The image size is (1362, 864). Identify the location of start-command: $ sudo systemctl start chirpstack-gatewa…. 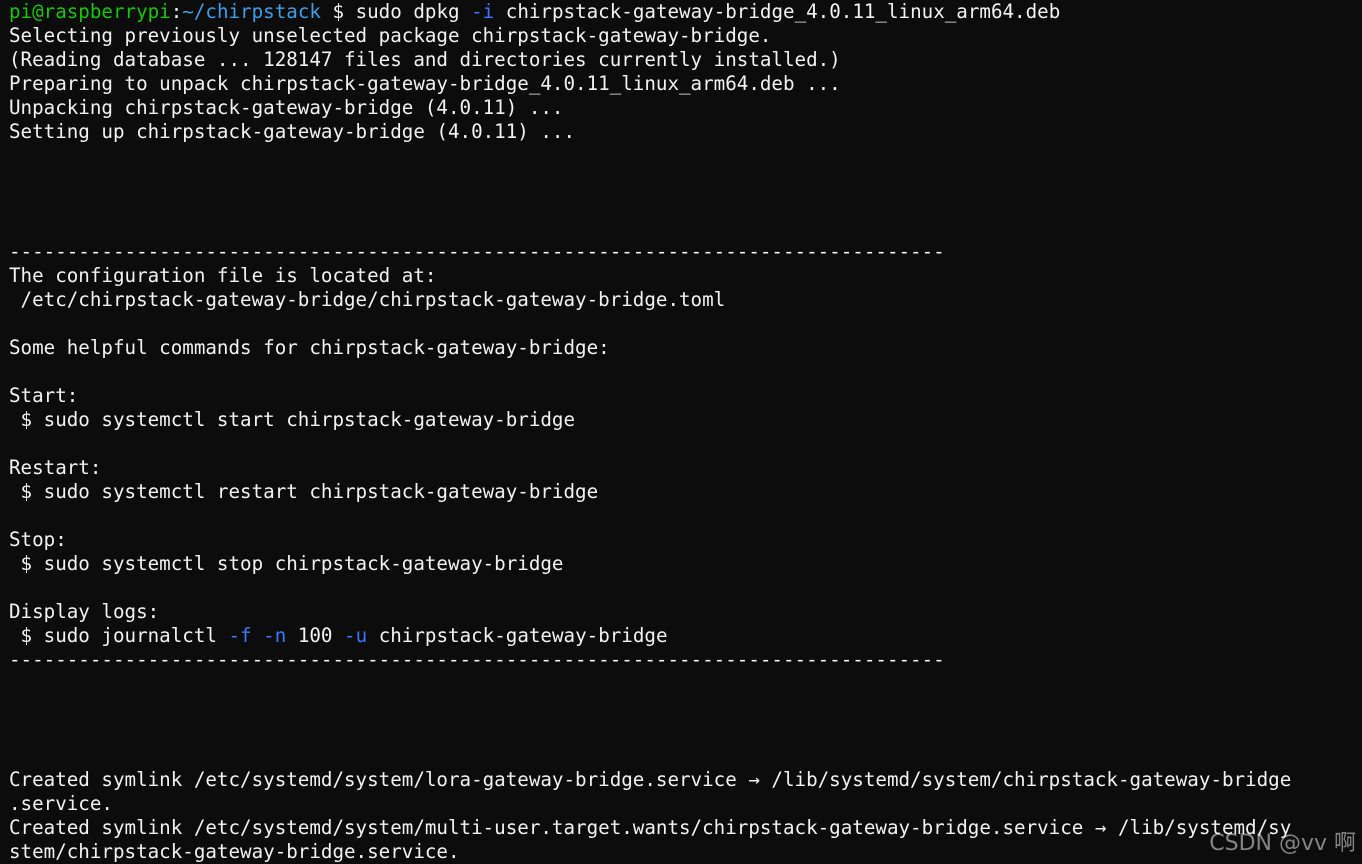
(292, 419).